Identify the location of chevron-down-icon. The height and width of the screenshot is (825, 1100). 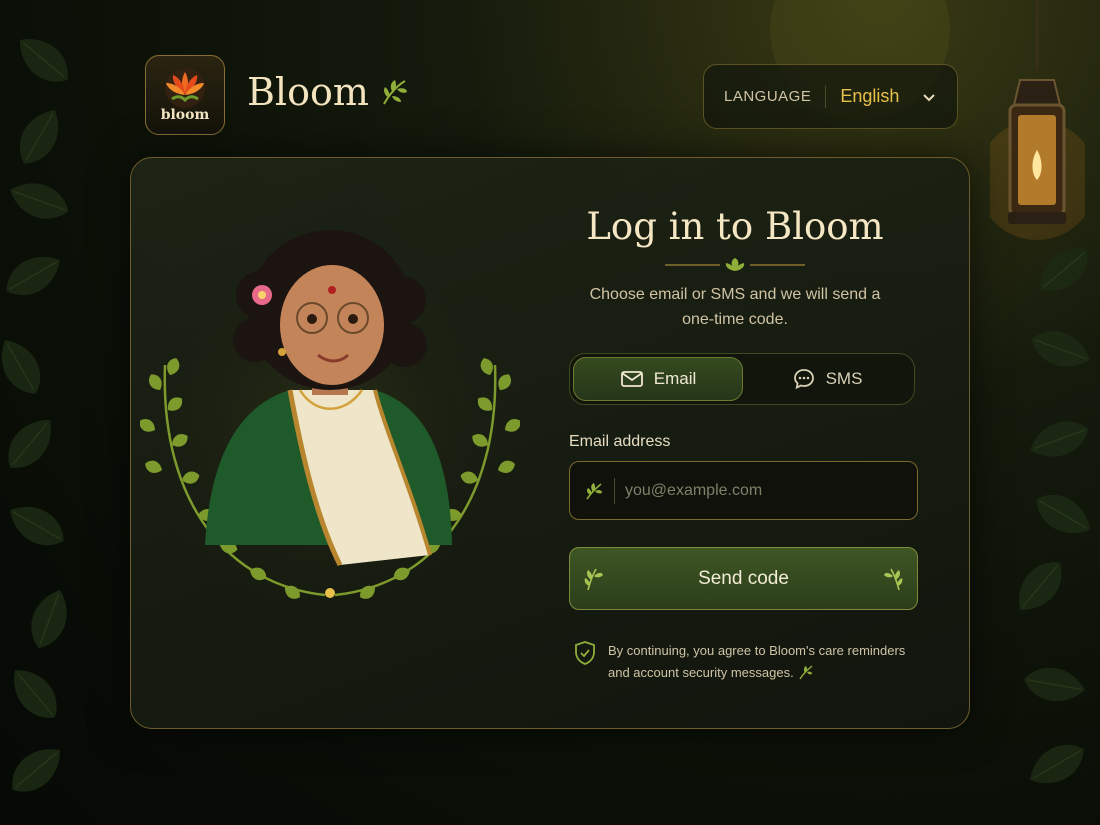
(929, 97).